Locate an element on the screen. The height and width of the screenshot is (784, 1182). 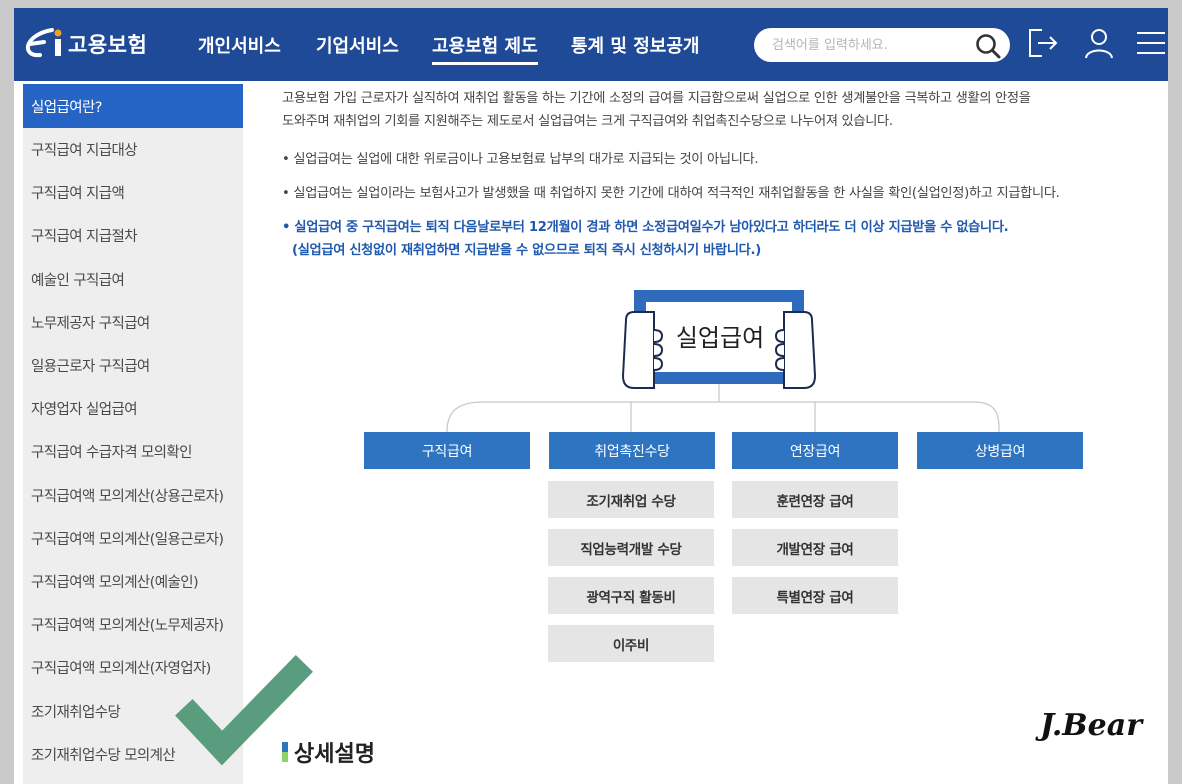
search-box is located at coordinates (882, 45).